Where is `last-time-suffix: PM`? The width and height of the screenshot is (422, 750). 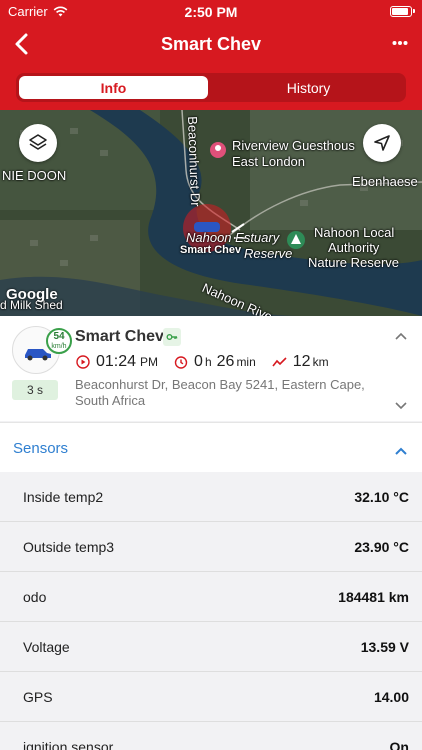 last-time-suffix: PM is located at coordinates (149, 362).